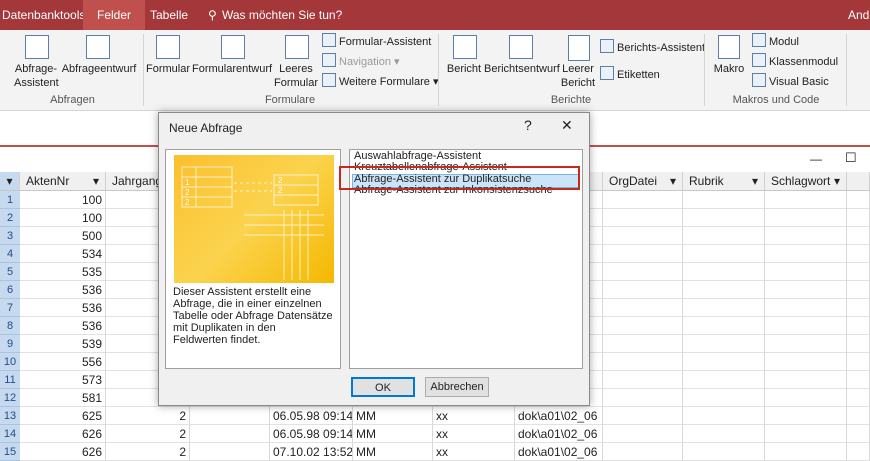 This screenshot has height=461, width=870. What do you see at coordinates (795, 61) in the screenshot?
I see `class-module-button: Klassenmodul` at bounding box center [795, 61].